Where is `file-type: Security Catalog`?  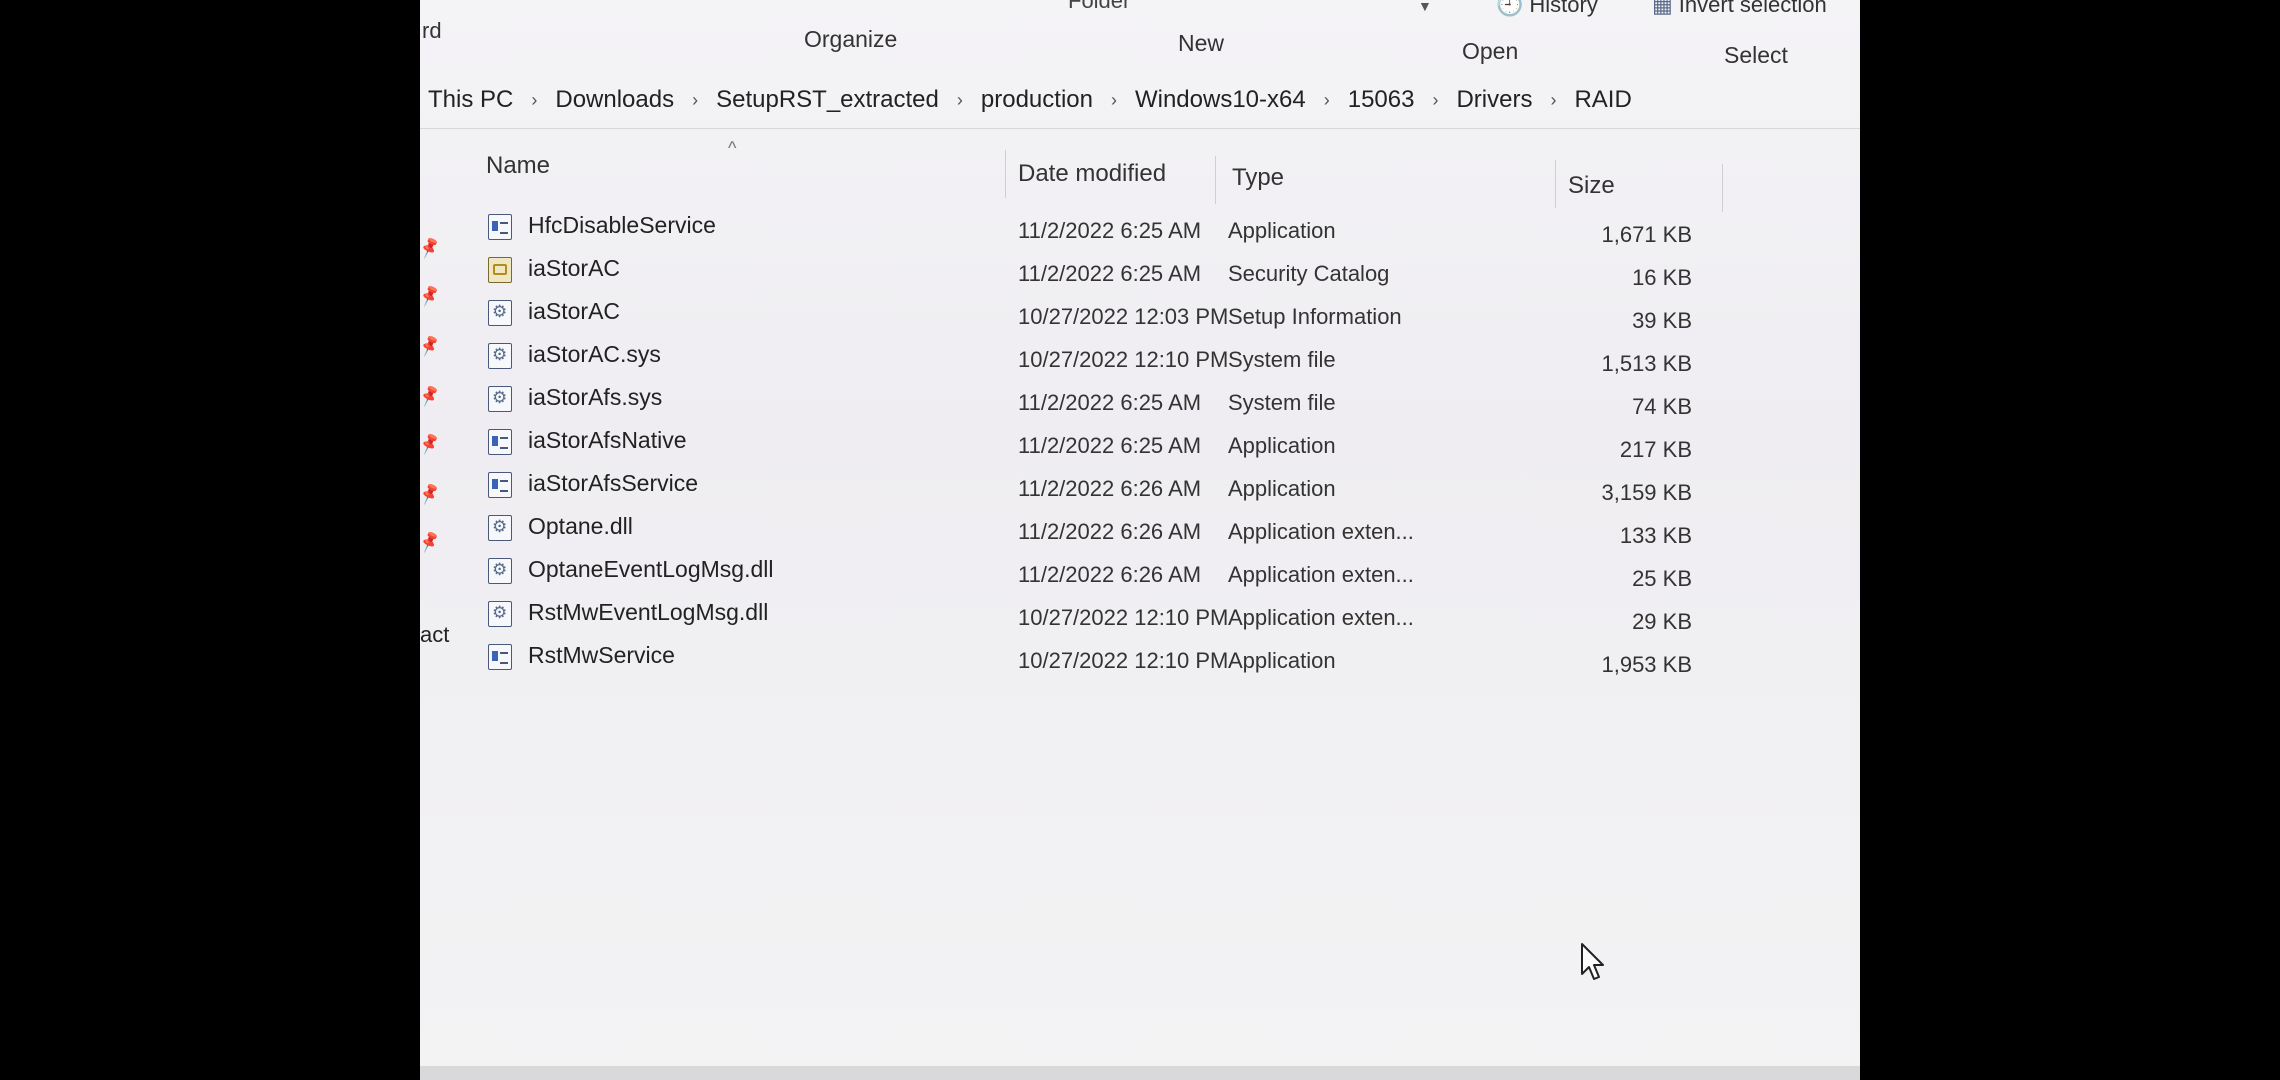
file-type: Security Catalog is located at coordinates (1309, 273).